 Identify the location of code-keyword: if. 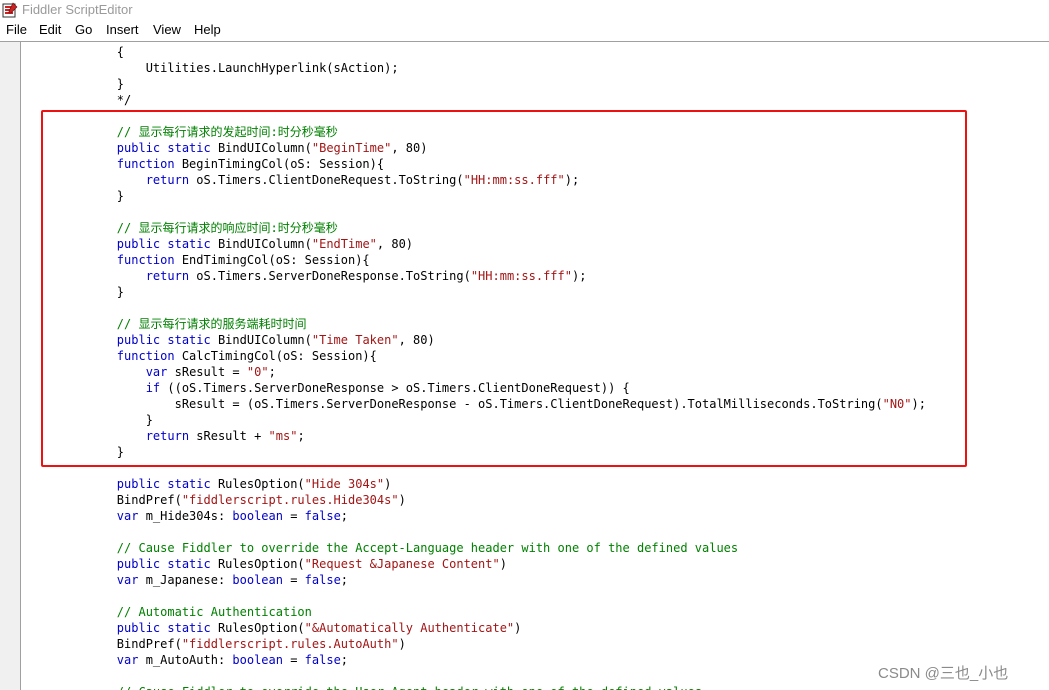
(153, 388).